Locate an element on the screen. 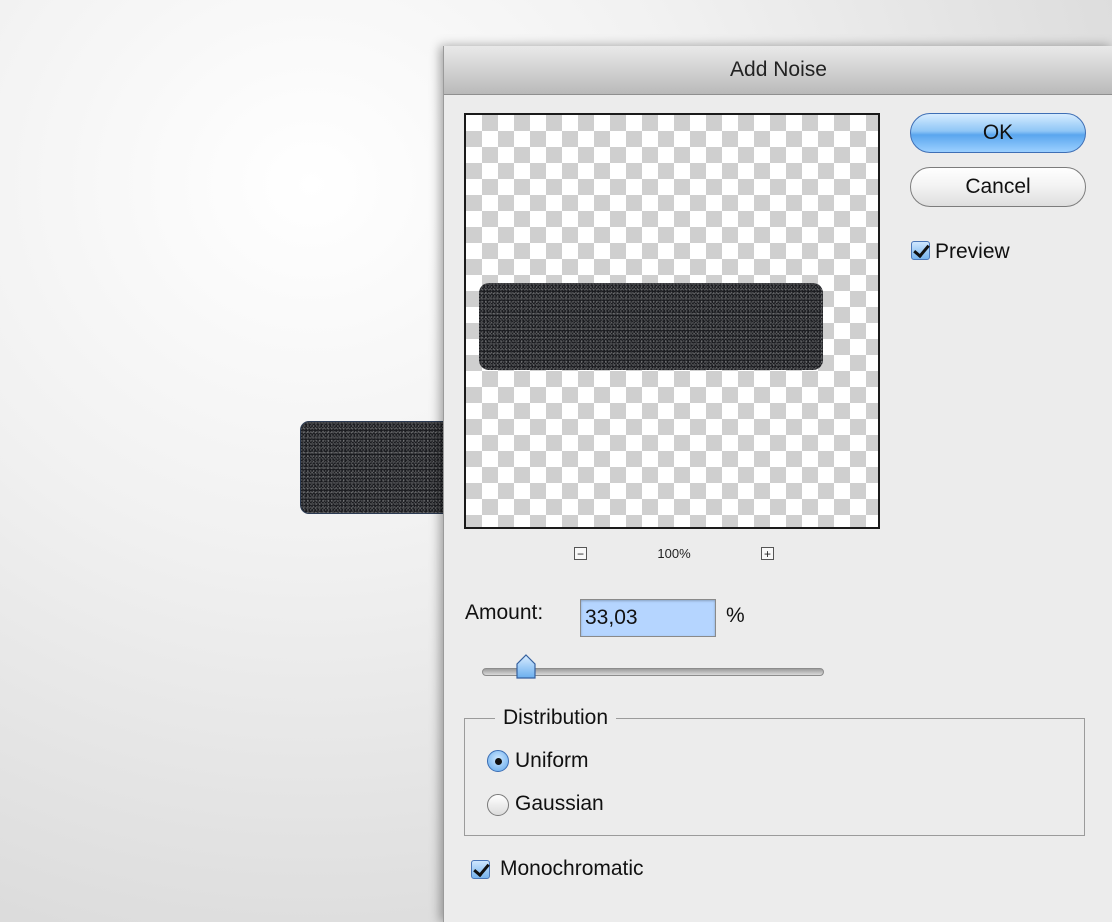 The image size is (1112, 922). gaussian-radio is located at coordinates (498, 805).